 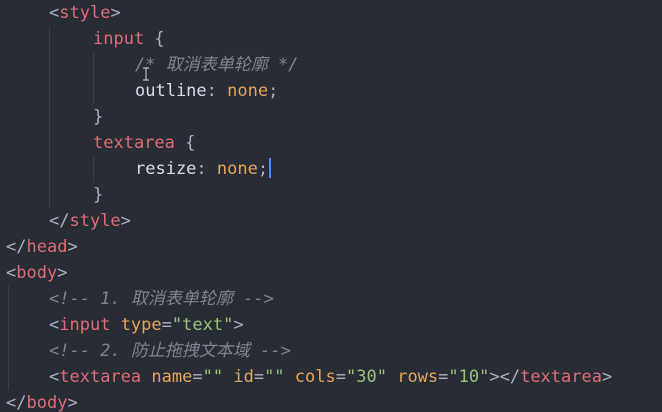 I want to click on html-comment: <!-- 1. 取消表单轮廓 -->, so click(x=161, y=299).